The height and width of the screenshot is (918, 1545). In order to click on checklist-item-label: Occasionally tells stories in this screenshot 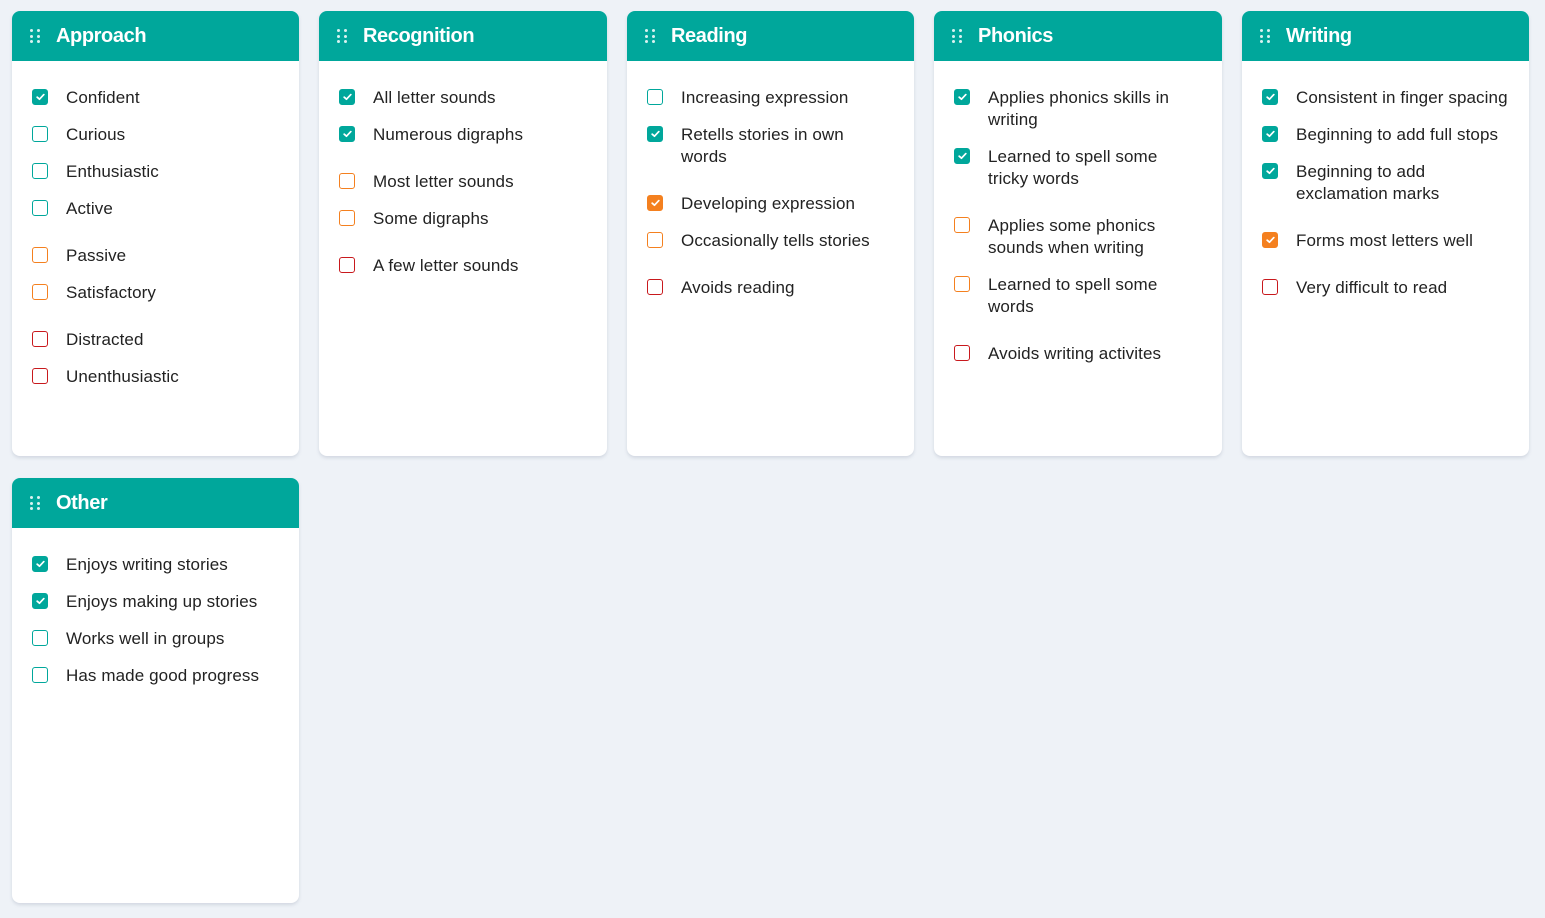, I will do `click(775, 240)`.